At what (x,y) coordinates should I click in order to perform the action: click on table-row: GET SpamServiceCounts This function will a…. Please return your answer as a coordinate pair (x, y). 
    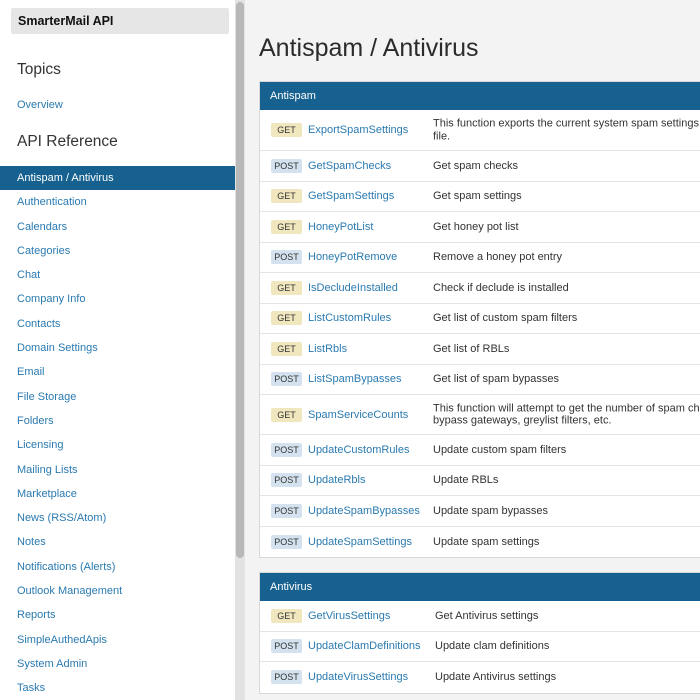
    Looking at the image, I should click on (480, 415).